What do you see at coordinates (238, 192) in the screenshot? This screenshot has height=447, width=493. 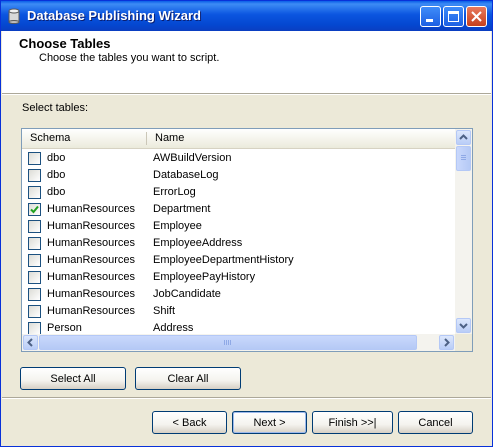 I see `table-row: dbo ErrorLog` at bounding box center [238, 192].